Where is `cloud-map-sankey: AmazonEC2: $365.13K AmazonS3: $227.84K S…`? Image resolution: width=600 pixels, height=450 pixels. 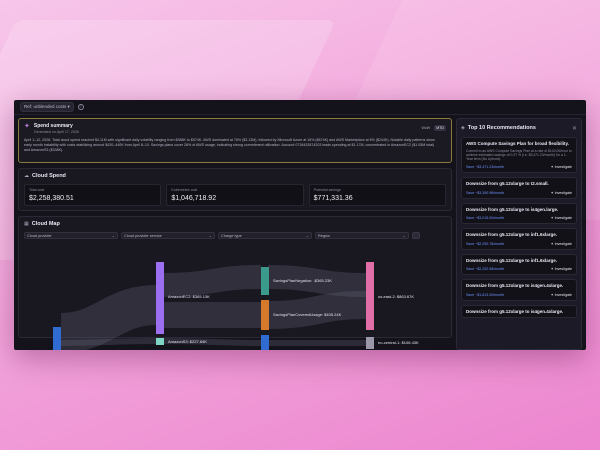 cloud-map-sankey: AmazonEC2: $365.13K AmazonS3: $227.84K S… is located at coordinates (236, 306).